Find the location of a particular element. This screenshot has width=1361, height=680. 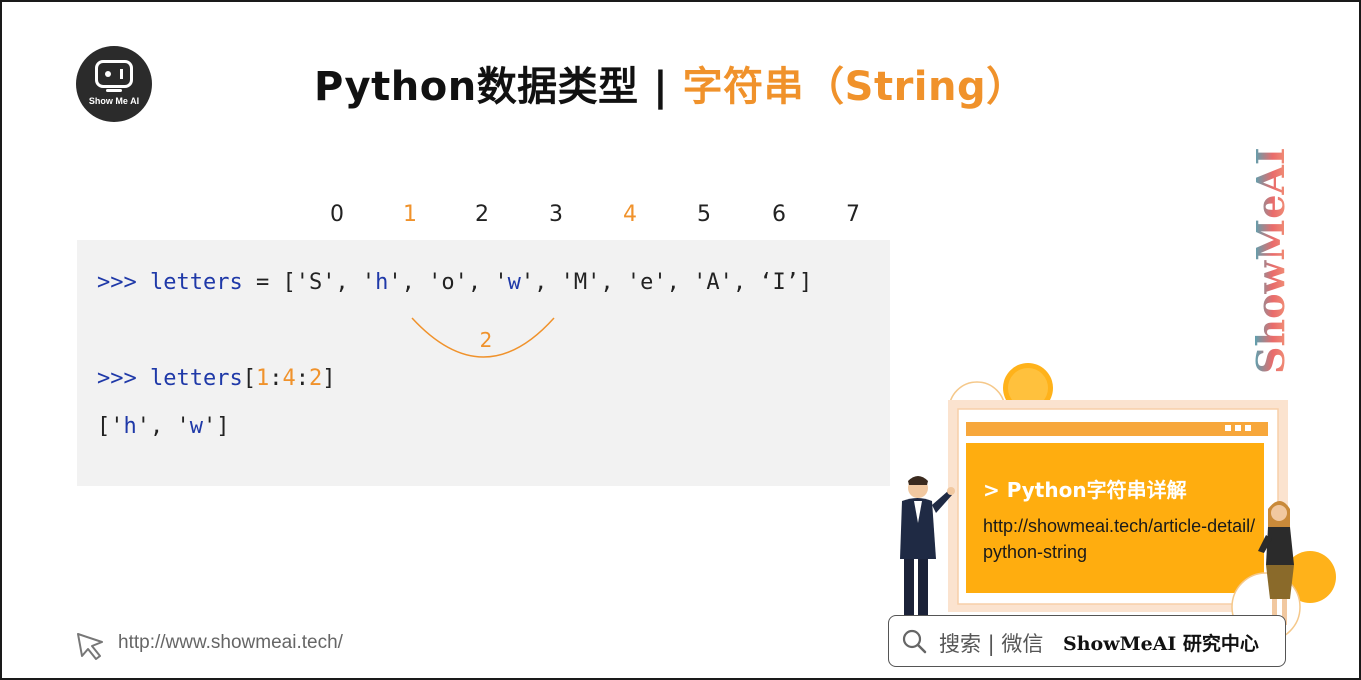

robot-face-icon is located at coordinates (114, 74).